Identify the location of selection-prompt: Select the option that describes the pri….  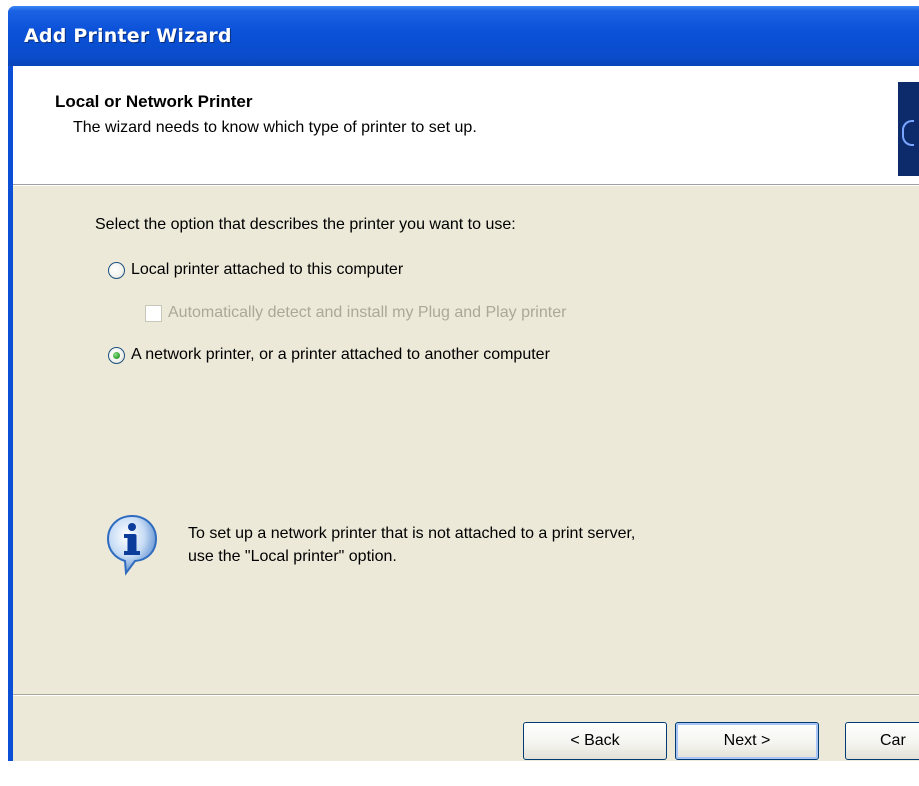
(305, 224).